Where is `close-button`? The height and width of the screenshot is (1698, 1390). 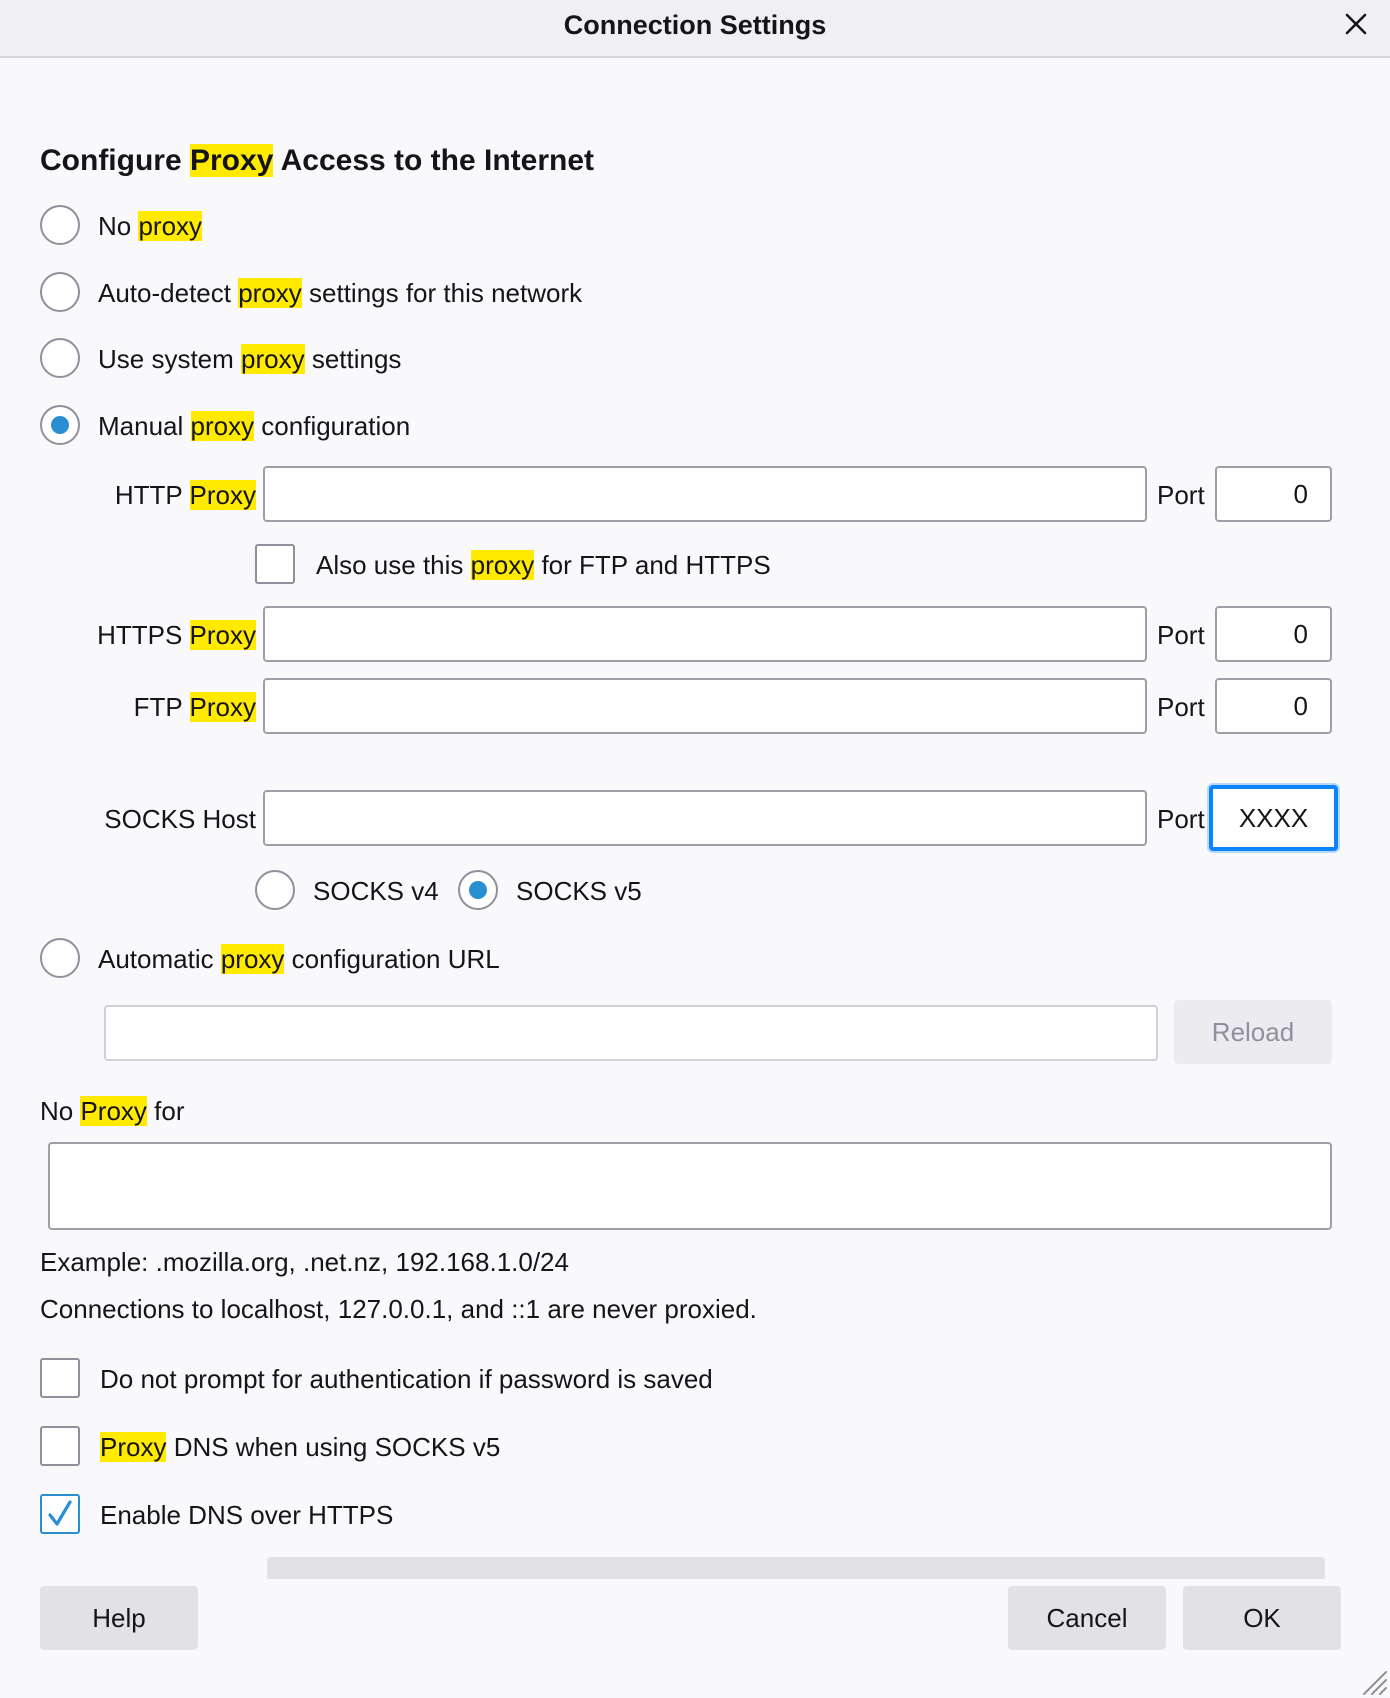 close-button is located at coordinates (1356, 24).